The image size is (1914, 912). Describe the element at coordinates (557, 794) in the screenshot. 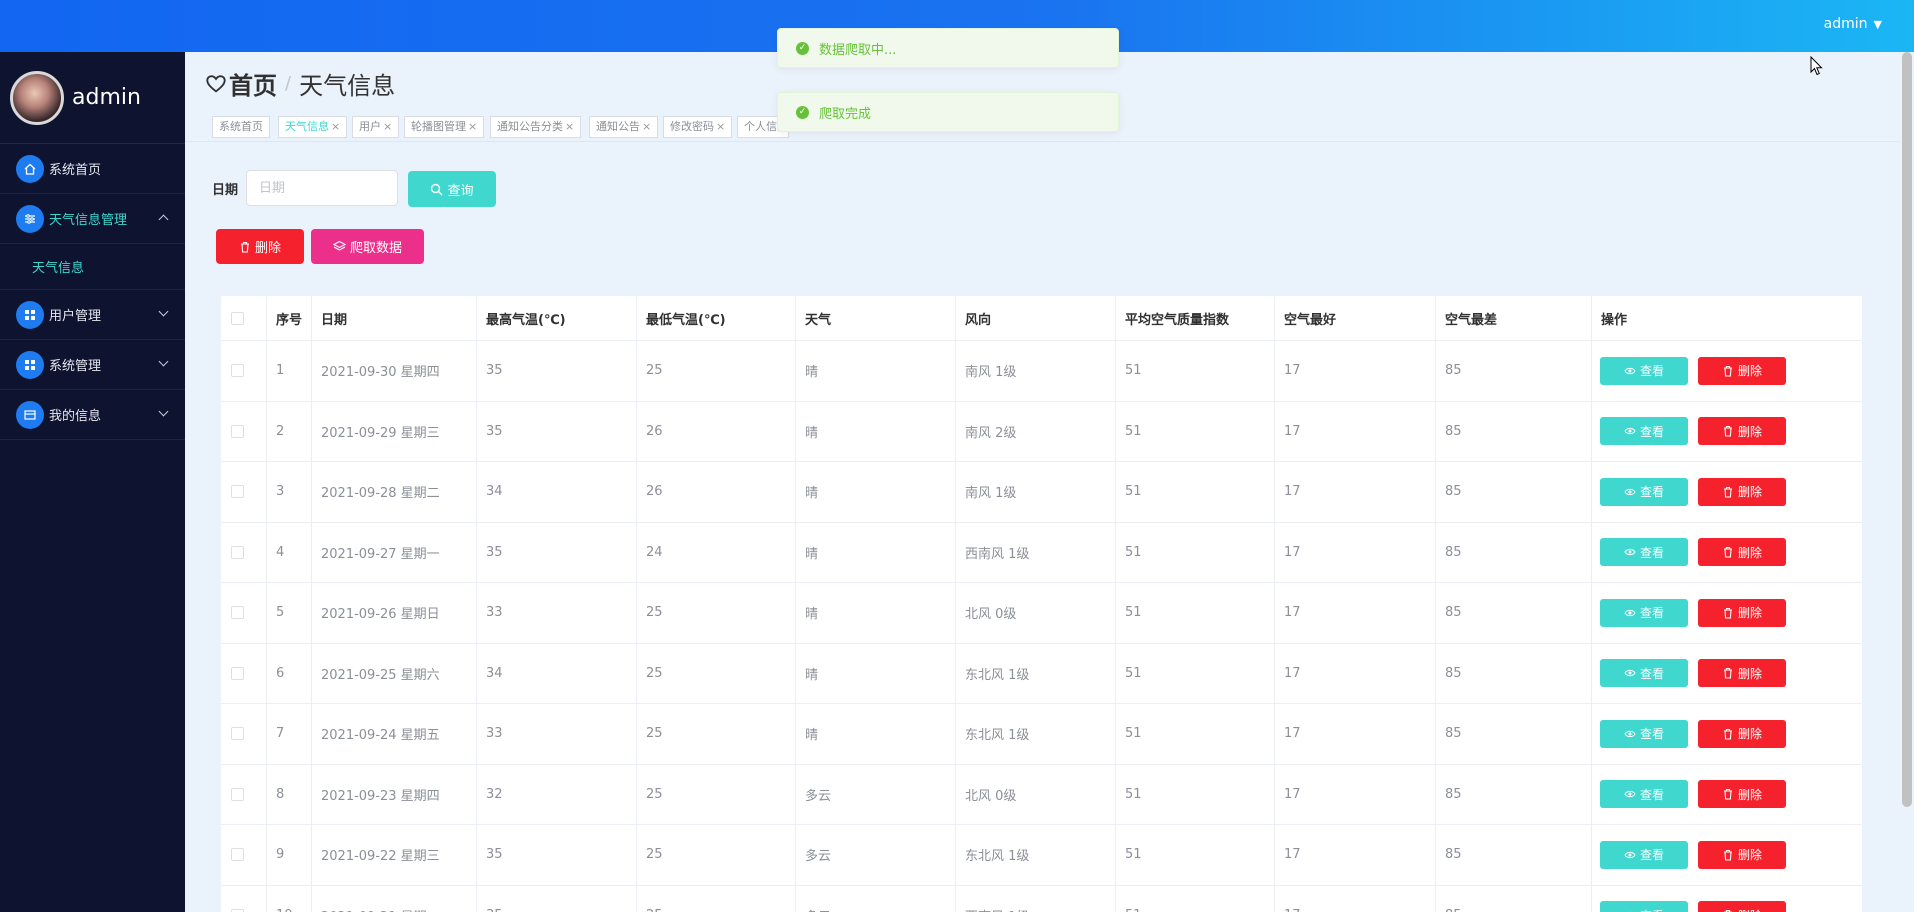

I see `cell-max-temp: 32` at that location.